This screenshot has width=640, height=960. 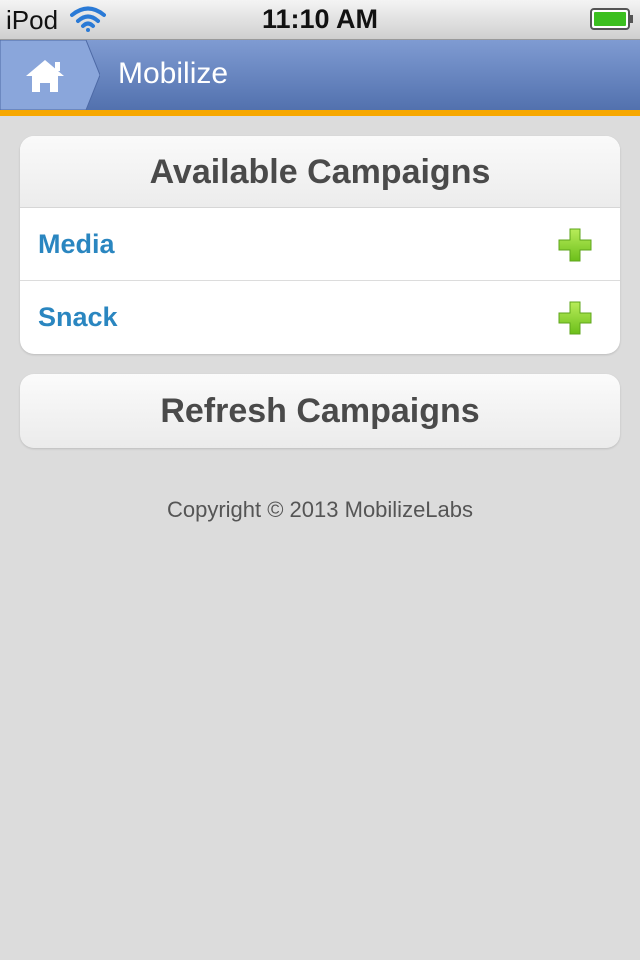 I want to click on home-icon, so click(x=50, y=75).